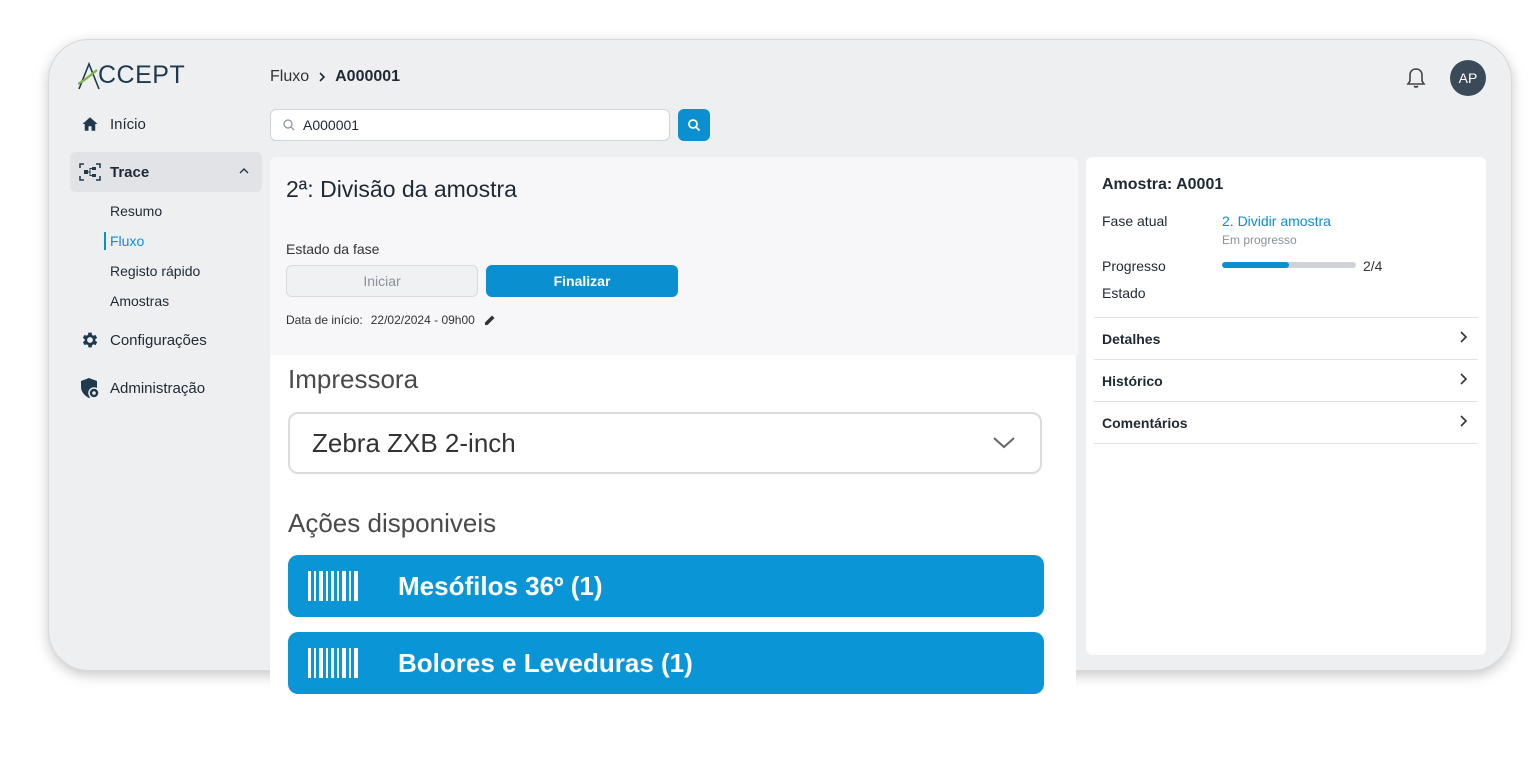 The height and width of the screenshot is (770, 1540). I want to click on search-input, so click(473, 125).